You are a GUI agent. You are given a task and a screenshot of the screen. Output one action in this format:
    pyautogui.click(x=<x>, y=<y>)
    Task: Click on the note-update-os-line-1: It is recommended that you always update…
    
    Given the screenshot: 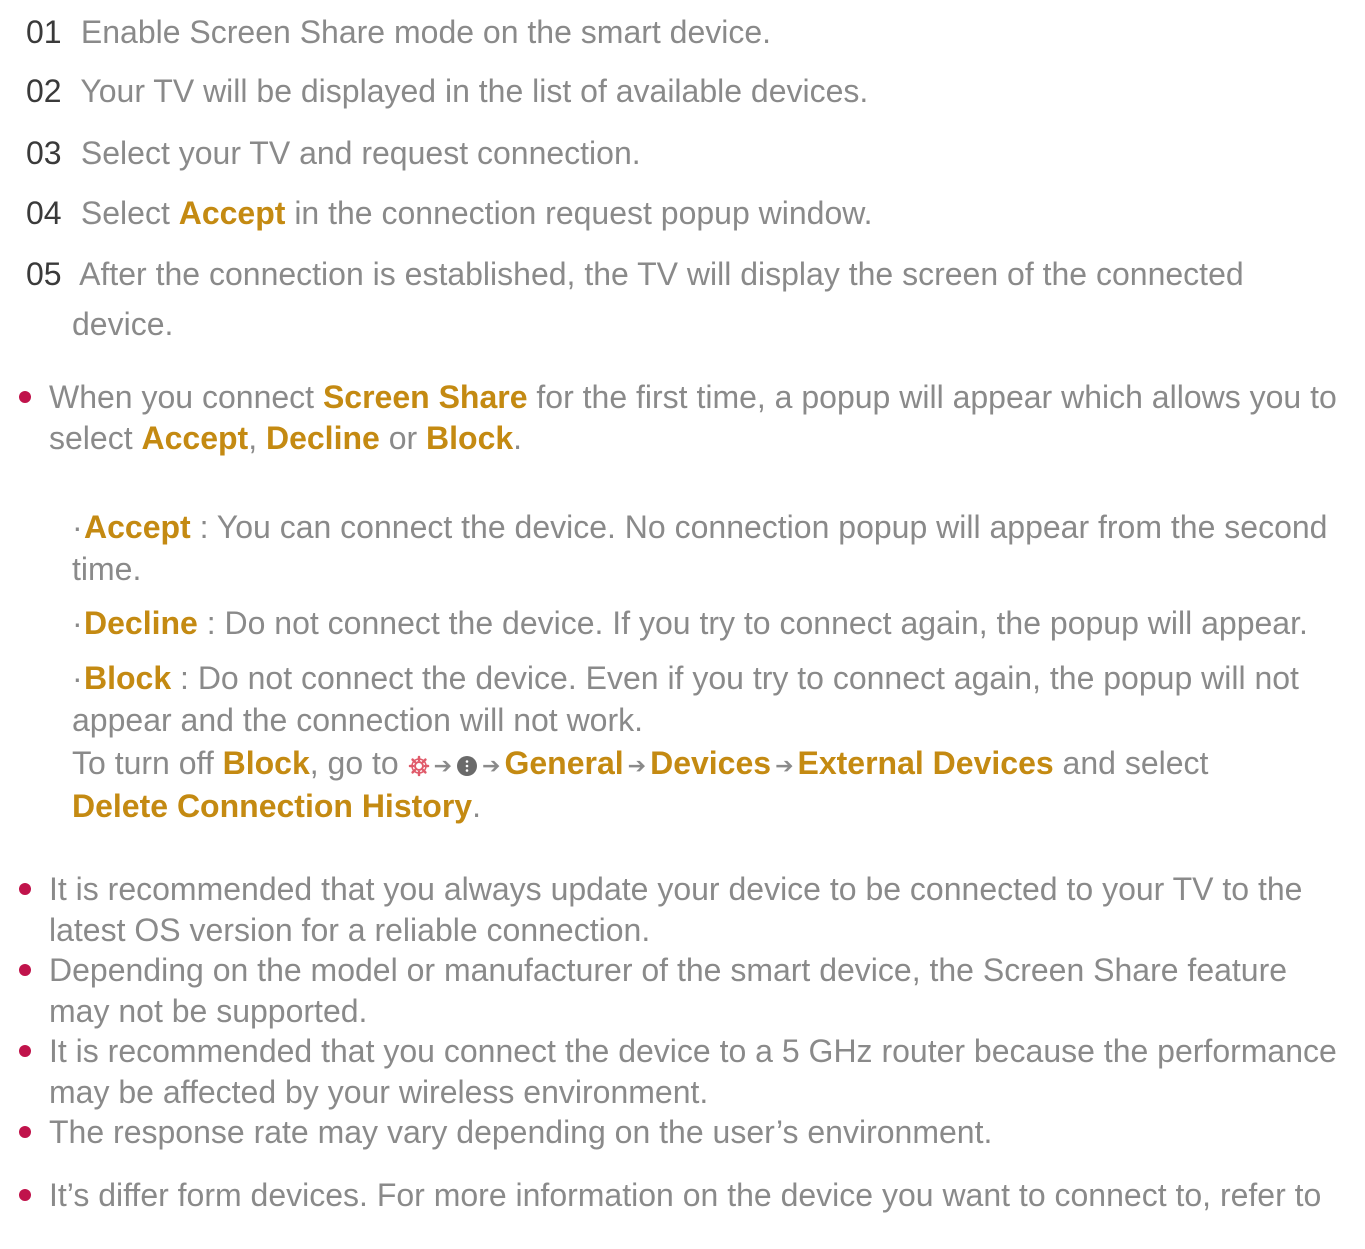 What is the action you would take?
    pyautogui.click(x=676, y=889)
    